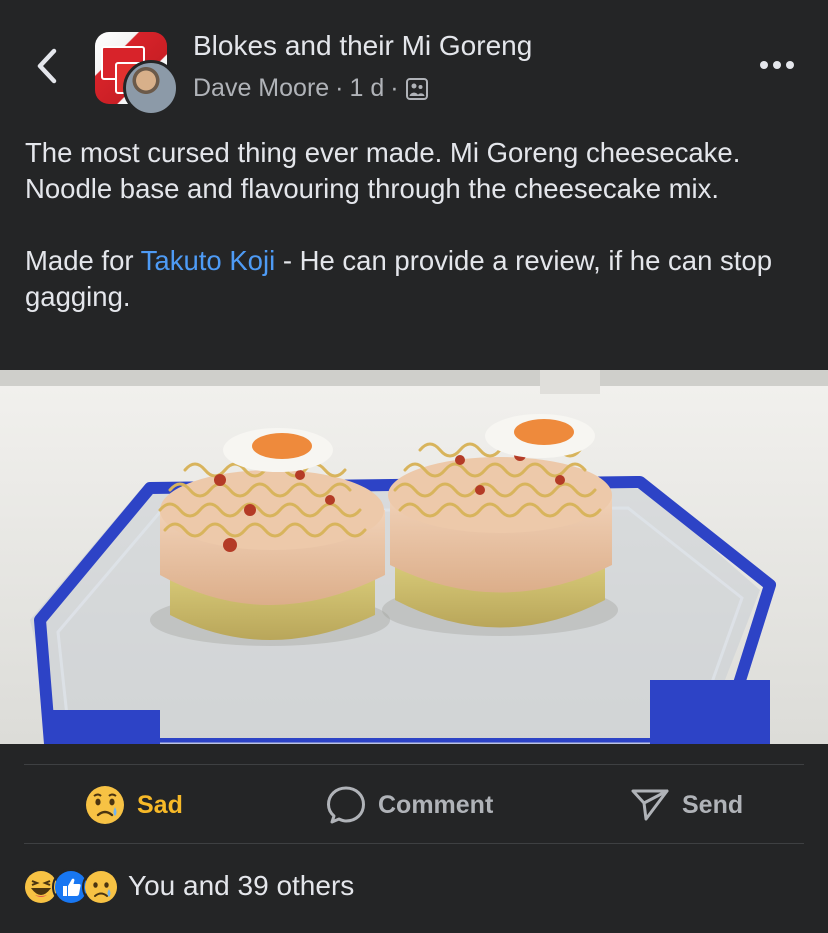 This screenshot has height=933, width=828. Describe the element at coordinates (72, 887) in the screenshot. I see `reaction-icons` at that location.